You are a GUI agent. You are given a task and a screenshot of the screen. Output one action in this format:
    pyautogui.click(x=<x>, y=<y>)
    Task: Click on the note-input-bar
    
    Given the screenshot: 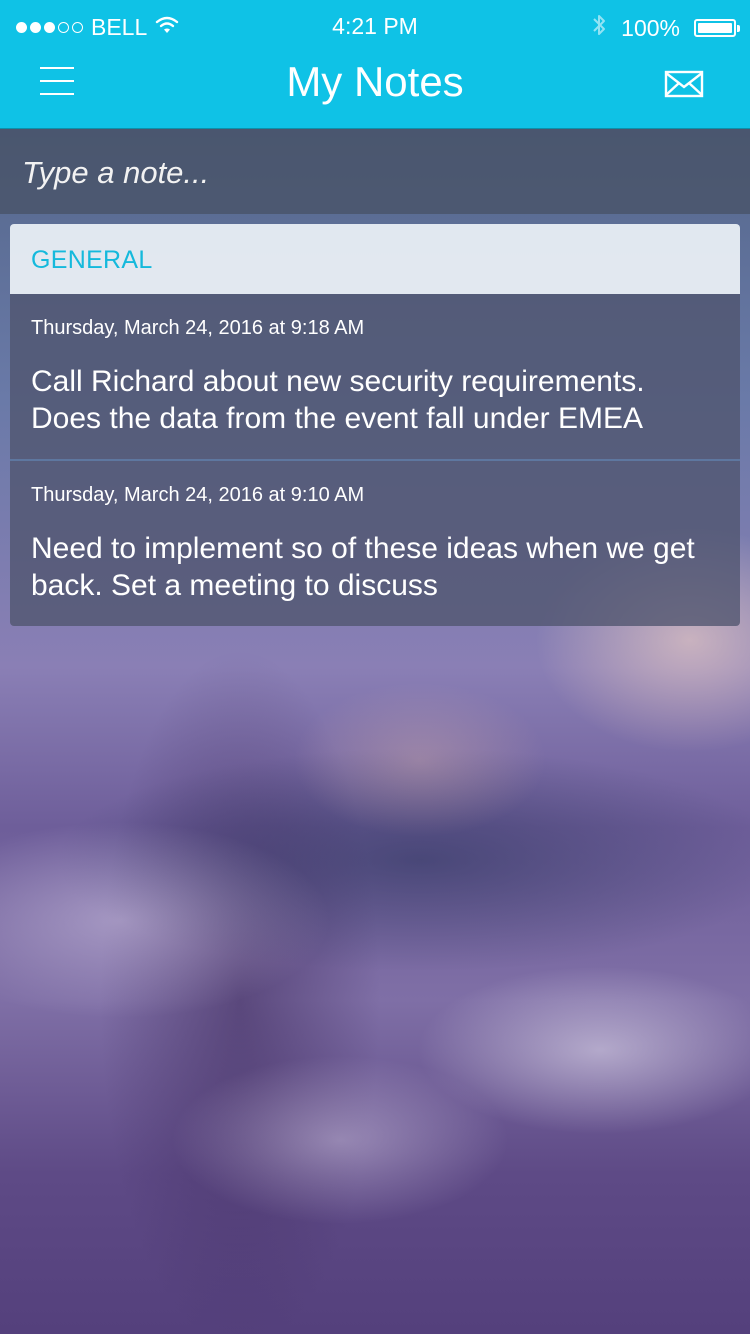 What is the action you would take?
    pyautogui.click(x=375, y=172)
    